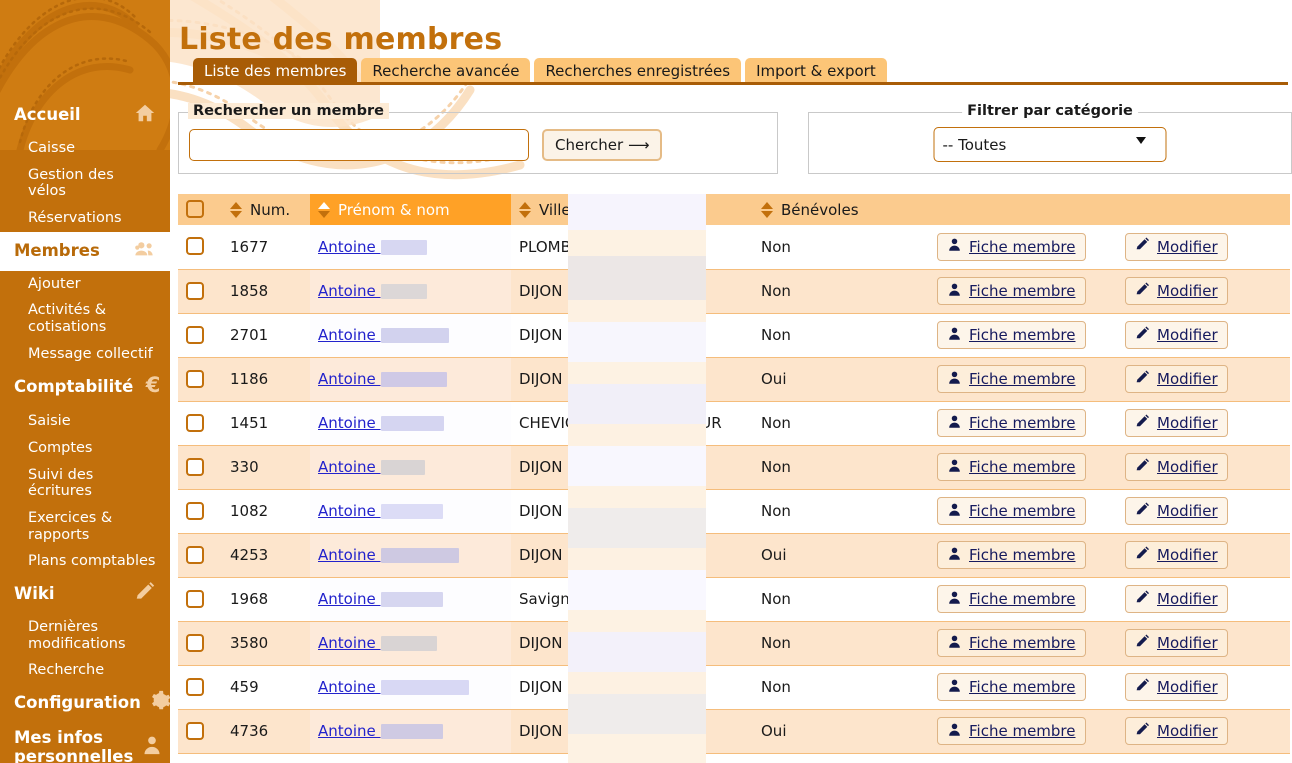 The image size is (1292, 763). Describe the element at coordinates (85, 148) in the screenshot. I see `sidebar-item-caisse: Caisse` at that location.